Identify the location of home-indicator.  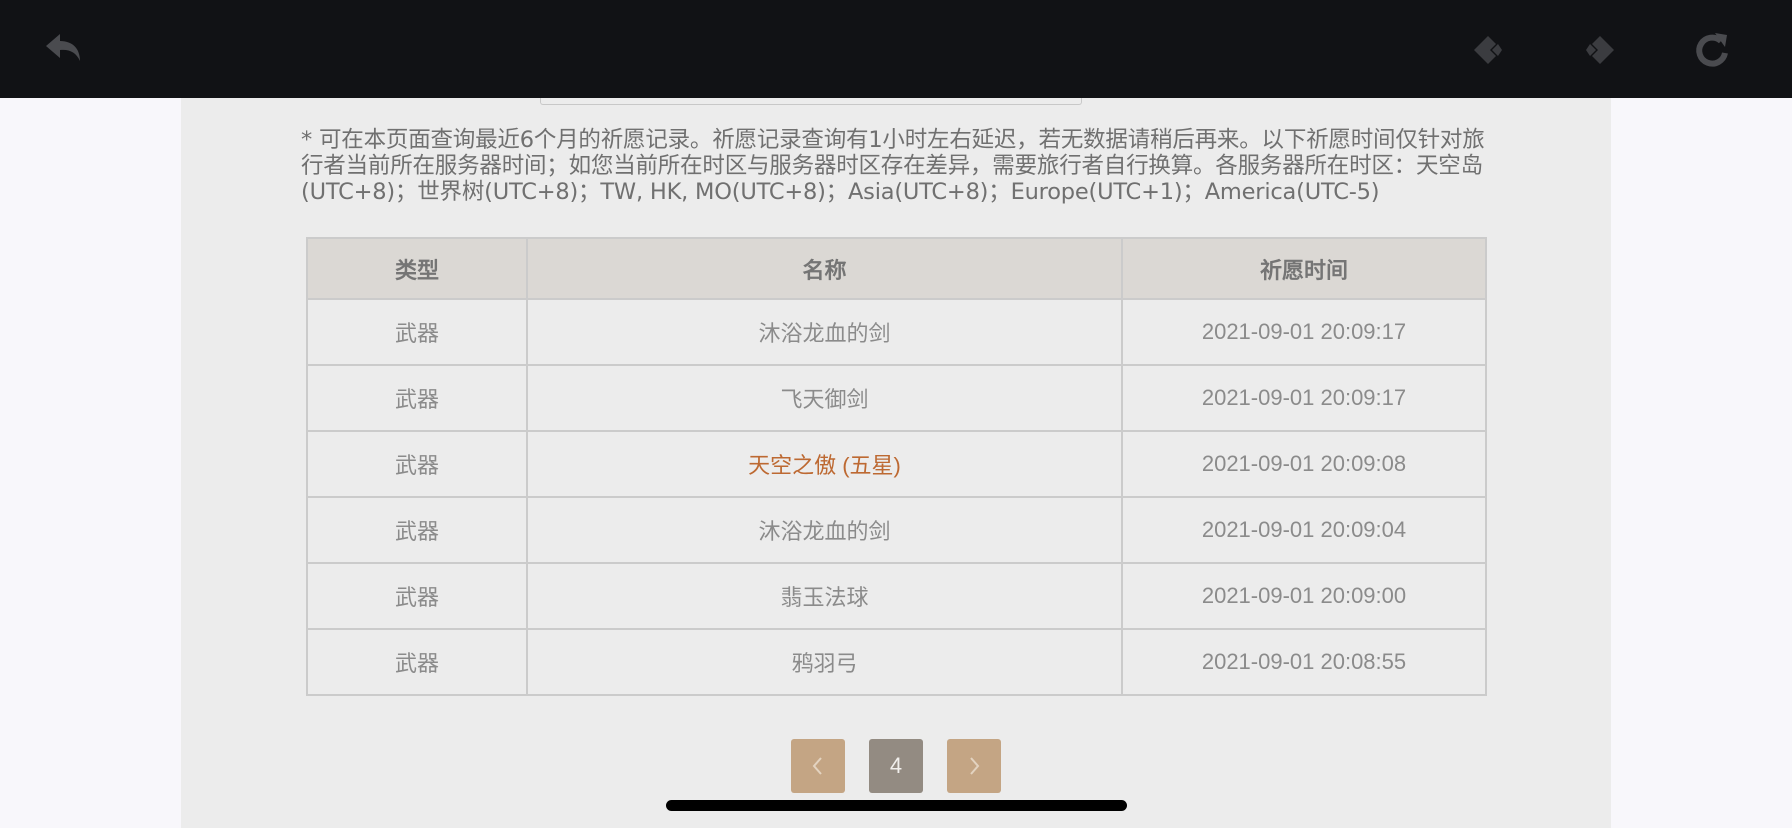
(896, 805).